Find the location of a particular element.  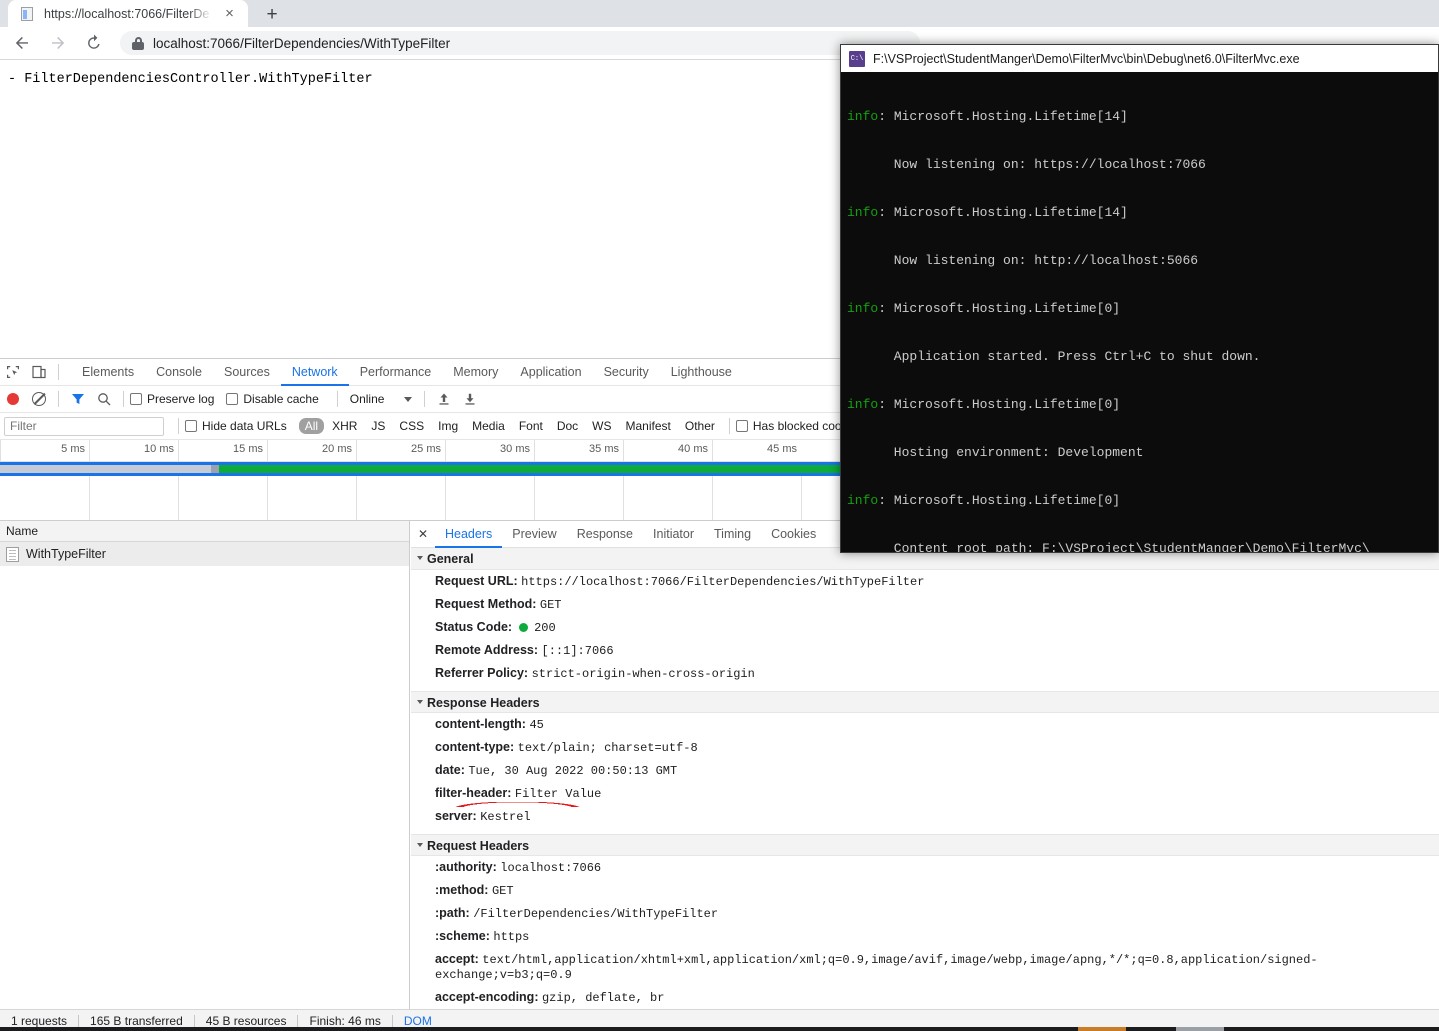

preserve-log-checkbox: Preserve log is located at coordinates (172, 399).